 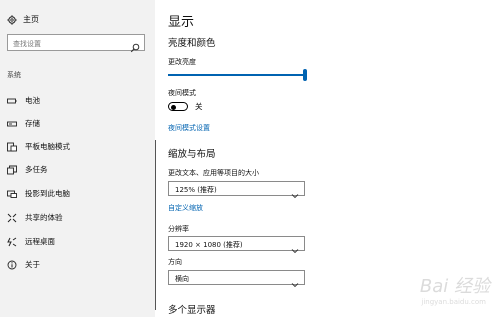 What do you see at coordinates (236, 279) in the screenshot?
I see `orientation-dropdown: 横向` at bounding box center [236, 279].